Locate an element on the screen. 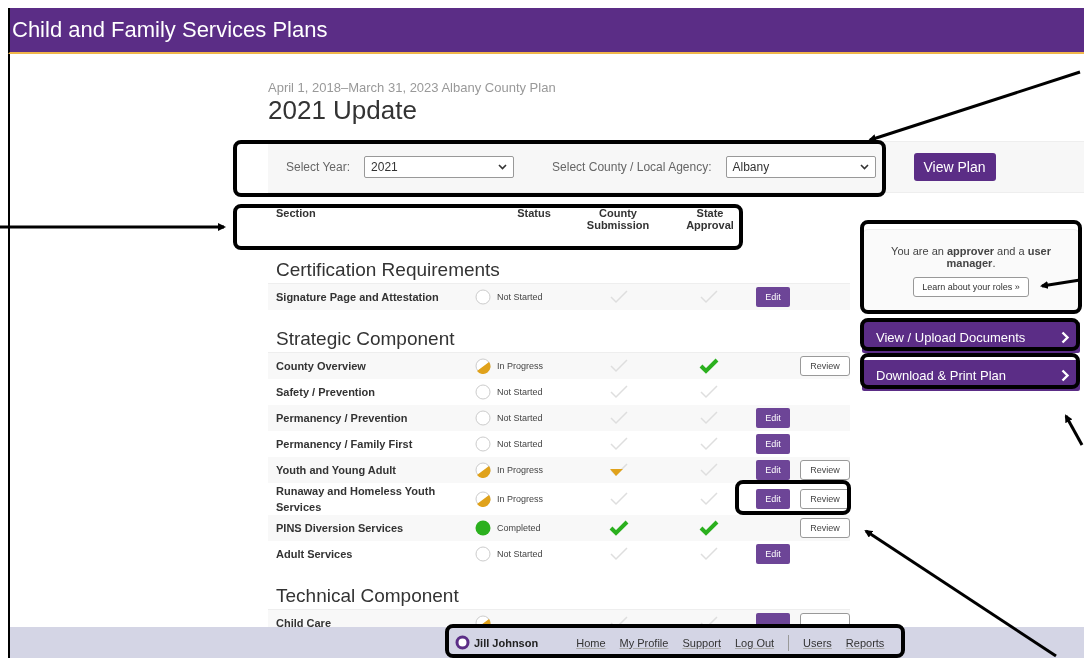  section-name: Adult Services is located at coordinates (314, 554).